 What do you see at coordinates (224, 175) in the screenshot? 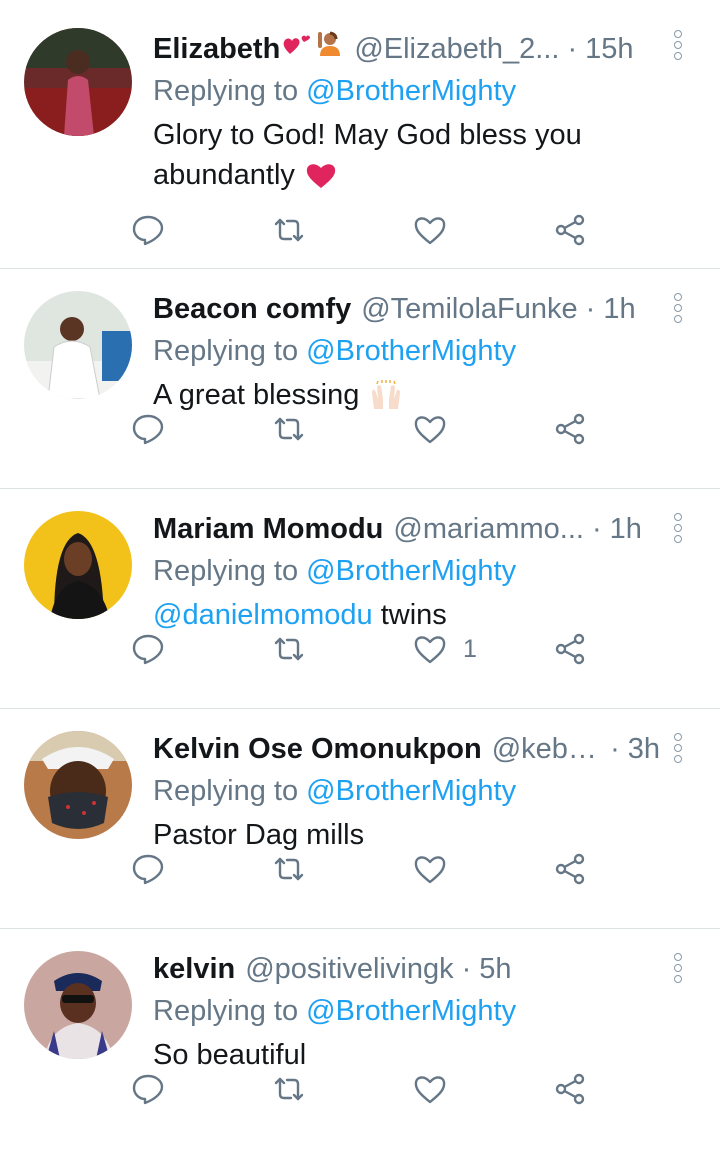
I see `reply-text-line-2-words: abundantly` at bounding box center [224, 175].